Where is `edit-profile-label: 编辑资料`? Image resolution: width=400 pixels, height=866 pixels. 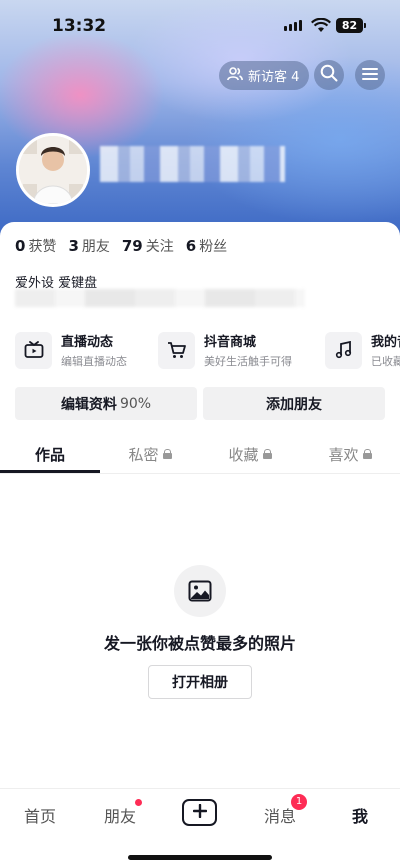
edit-profile-label: 编辑资料 is located at coordinates (88, 404).